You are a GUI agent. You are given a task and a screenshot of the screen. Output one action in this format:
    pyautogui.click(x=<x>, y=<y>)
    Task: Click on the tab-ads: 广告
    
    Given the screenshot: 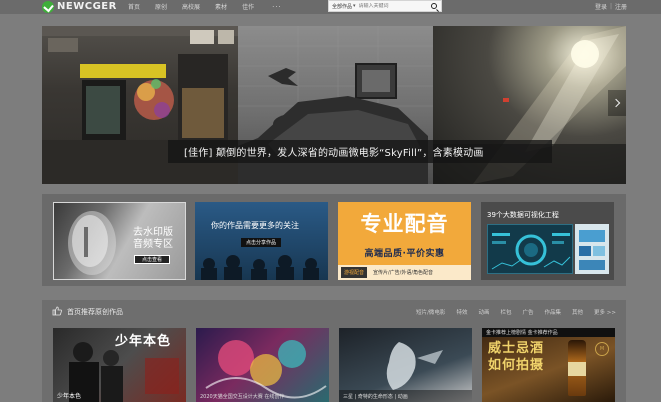 What is the action you would take?
    pyautogui.click(x=527, y=312)
    